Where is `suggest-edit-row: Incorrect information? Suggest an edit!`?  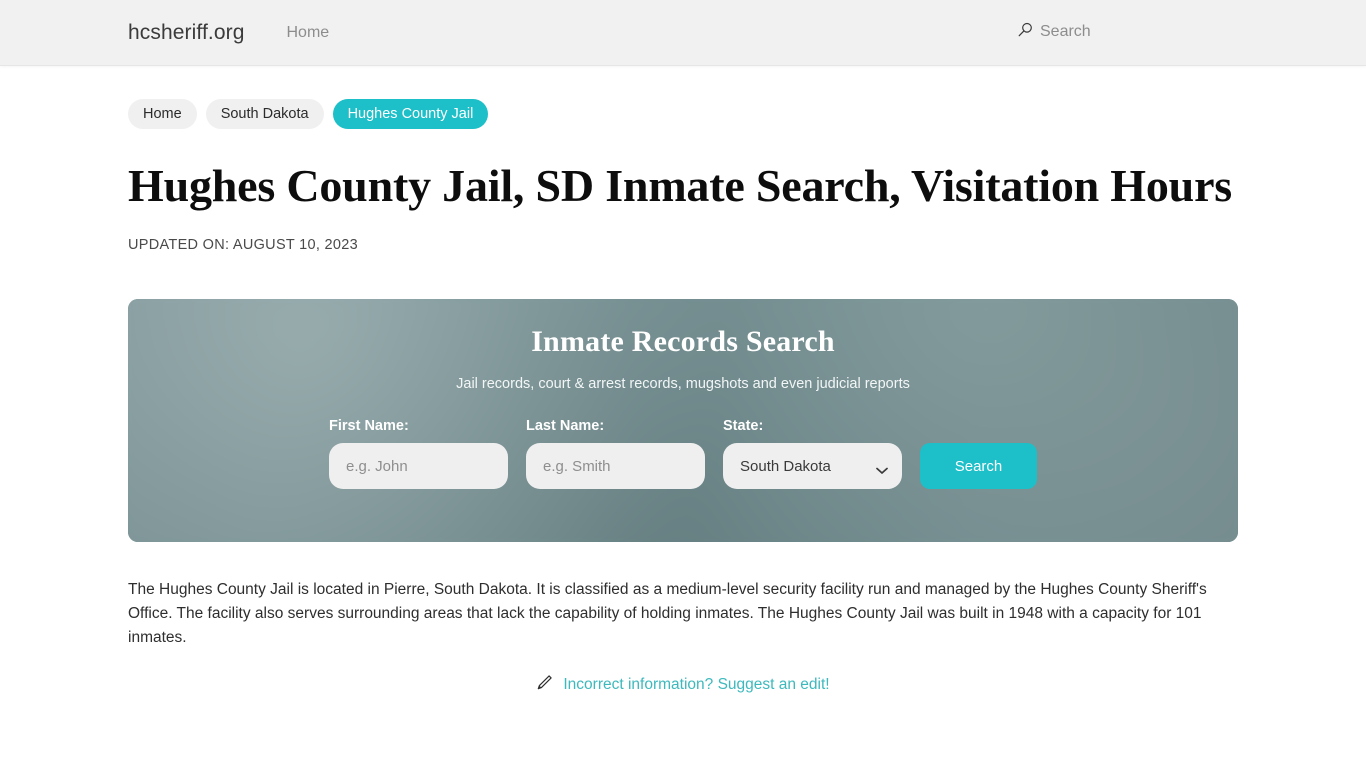 suggest-edit-row: Incorrect information? Suggest an edit! is located at coordinates (683, 685).